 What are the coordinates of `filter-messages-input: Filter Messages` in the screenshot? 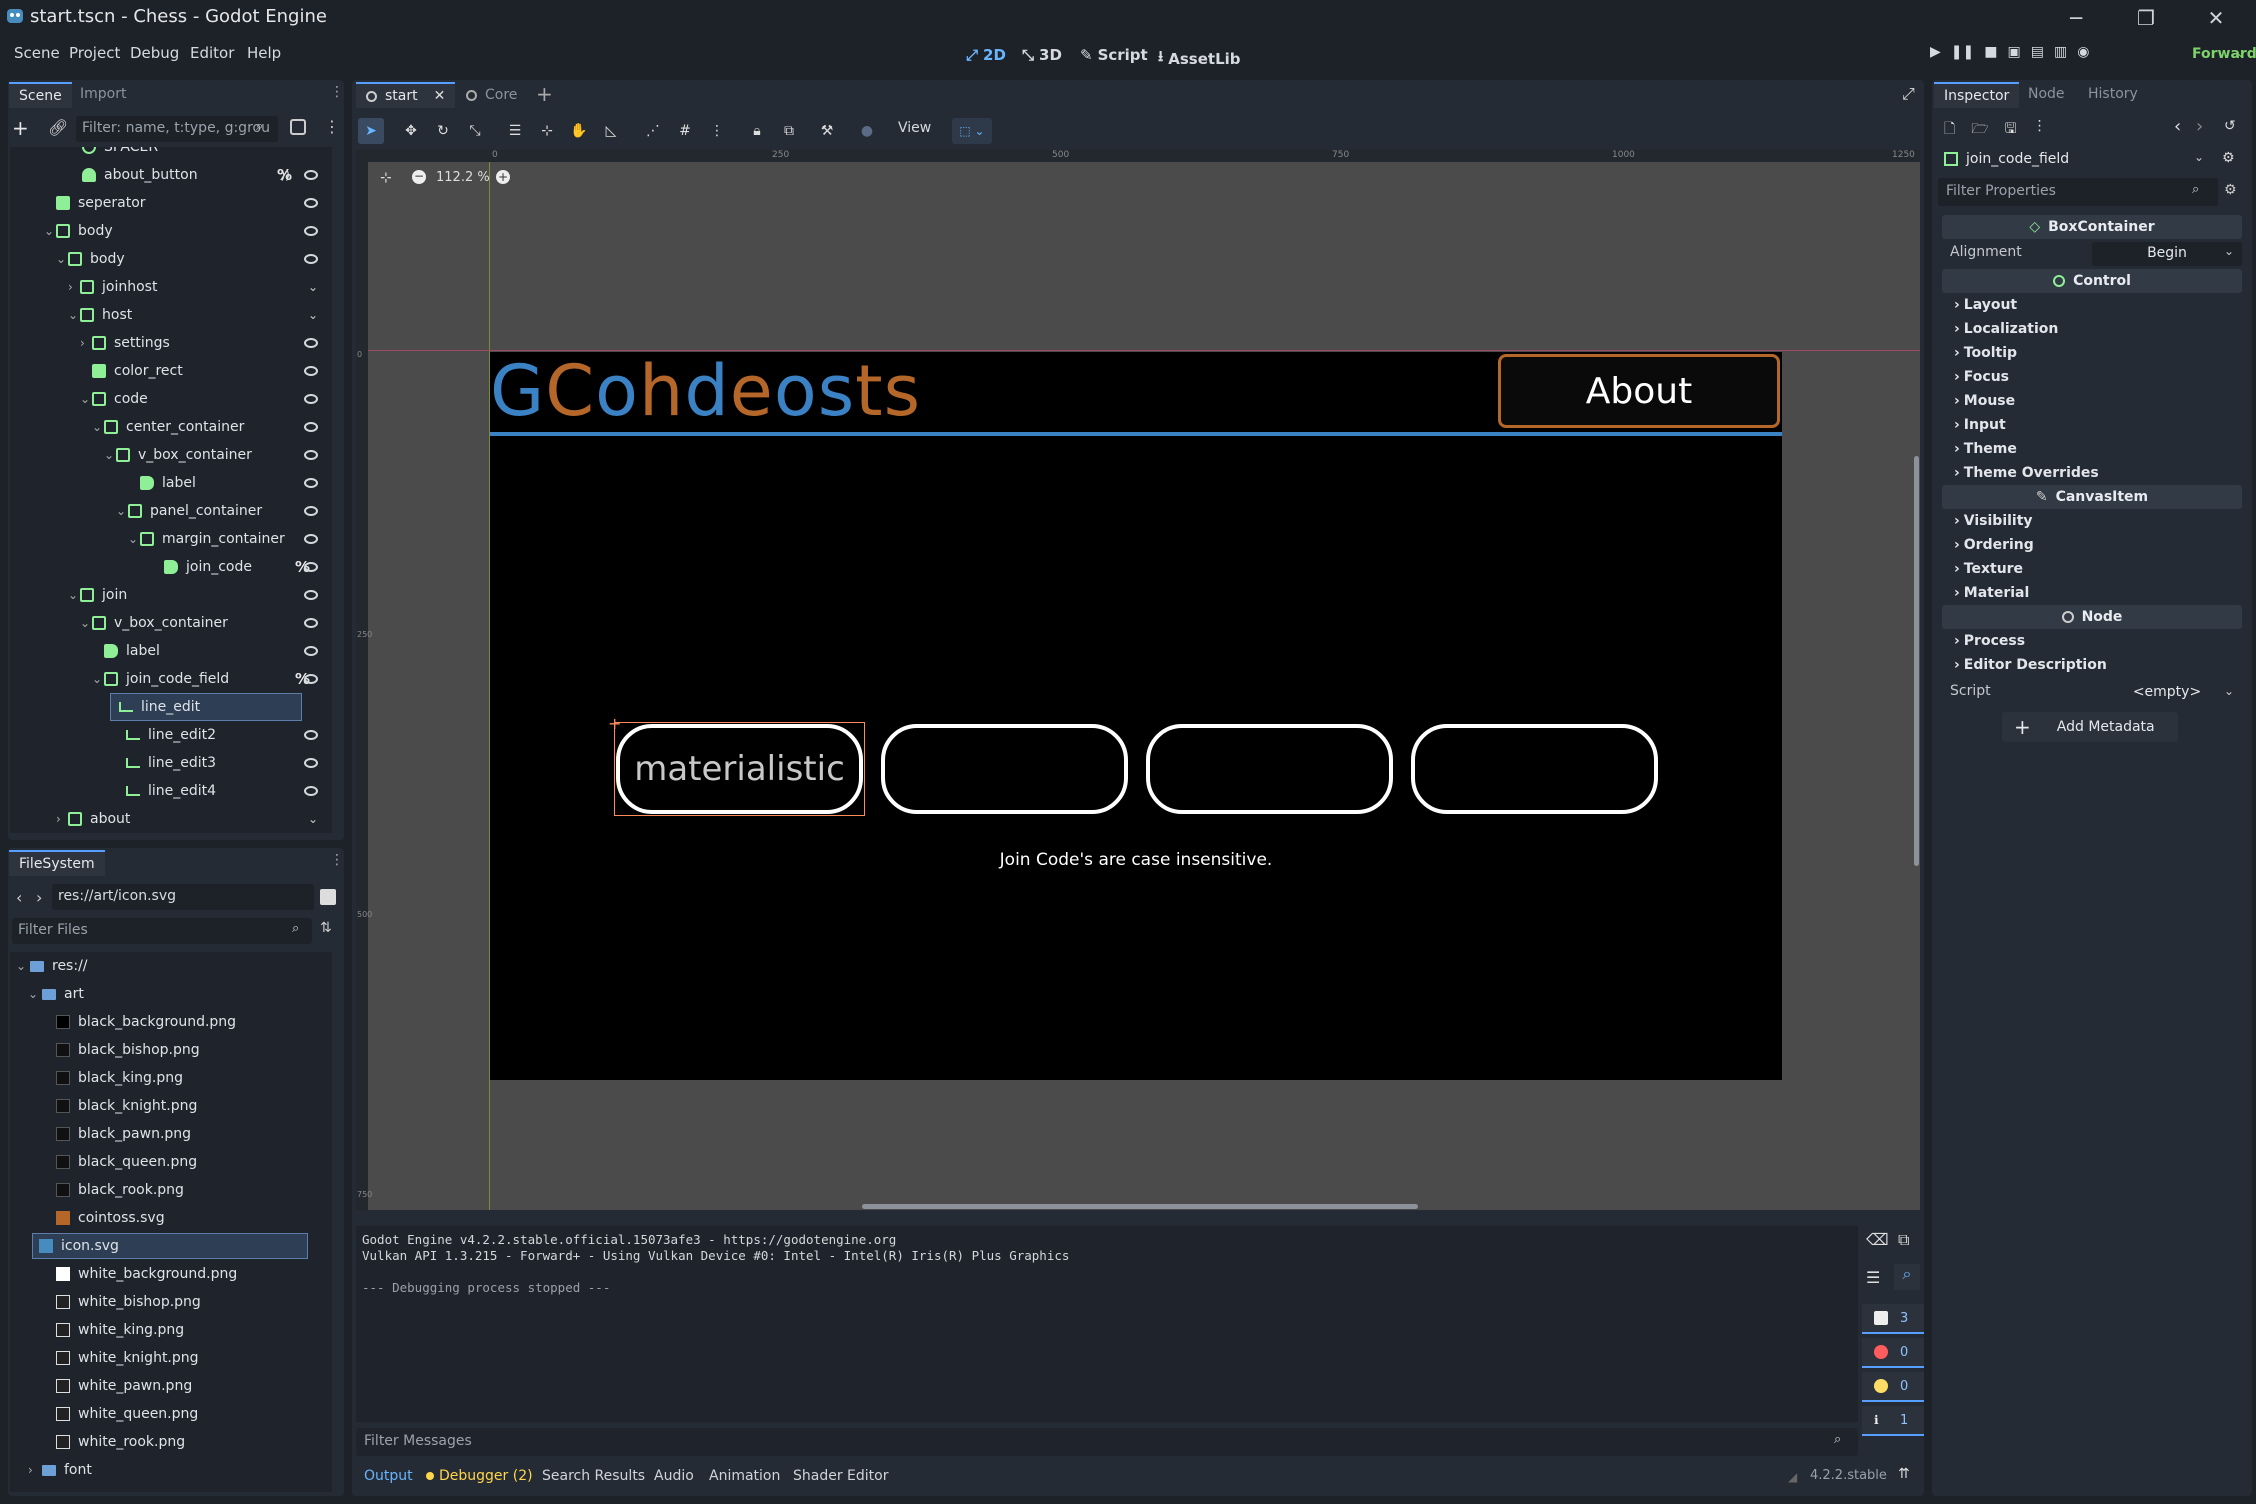 It's located at (1107, 1442).